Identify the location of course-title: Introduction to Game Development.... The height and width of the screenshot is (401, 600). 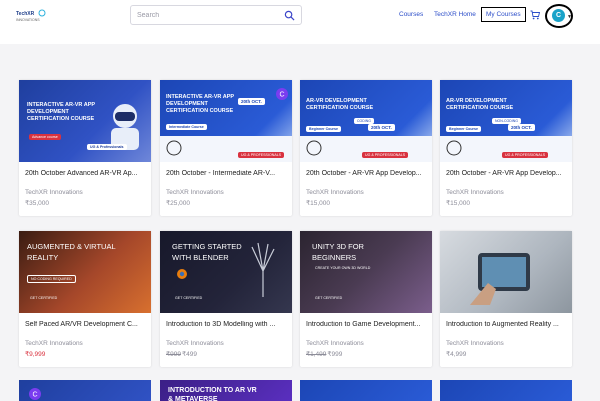
(367, 324).